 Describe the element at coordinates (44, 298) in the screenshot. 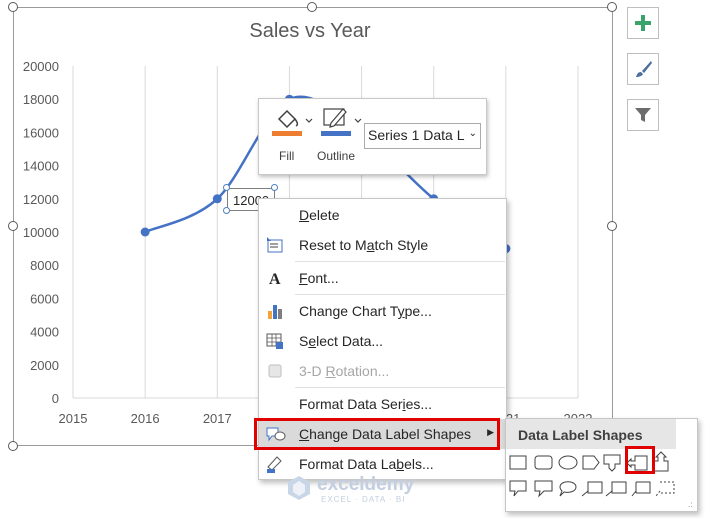

I see `y-tick-label: 6000` at that location.